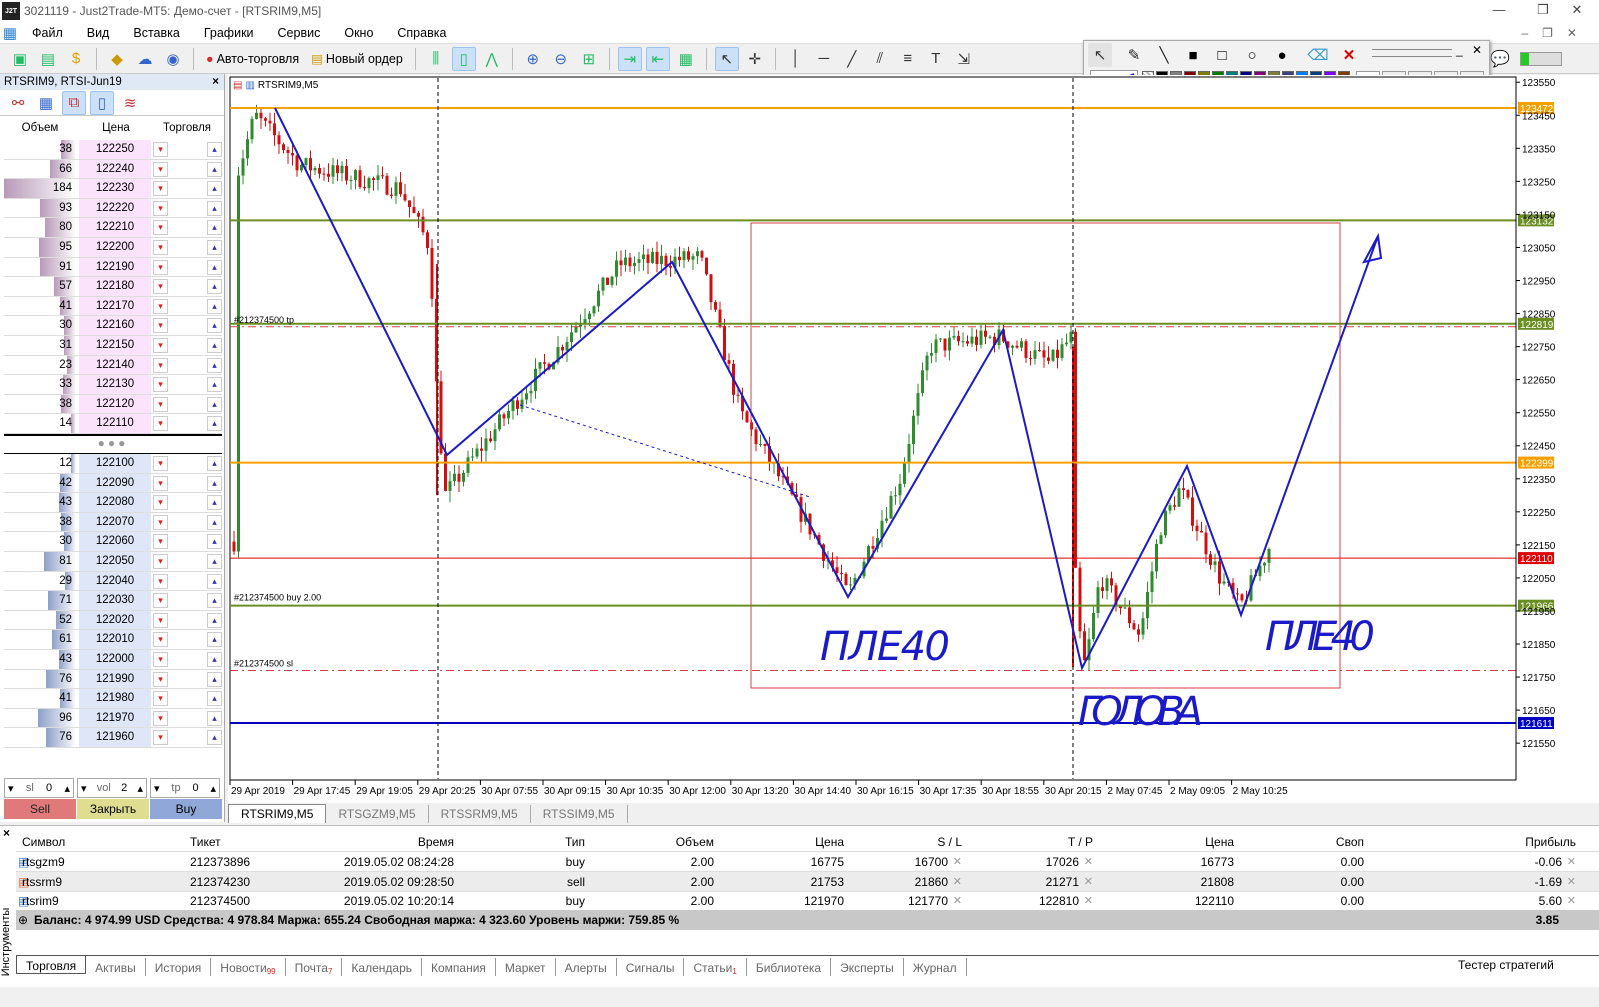 Image resolution: width=1599 pixels, height=1007 pixels. I want to click on price: 122150, so click(115, 345).